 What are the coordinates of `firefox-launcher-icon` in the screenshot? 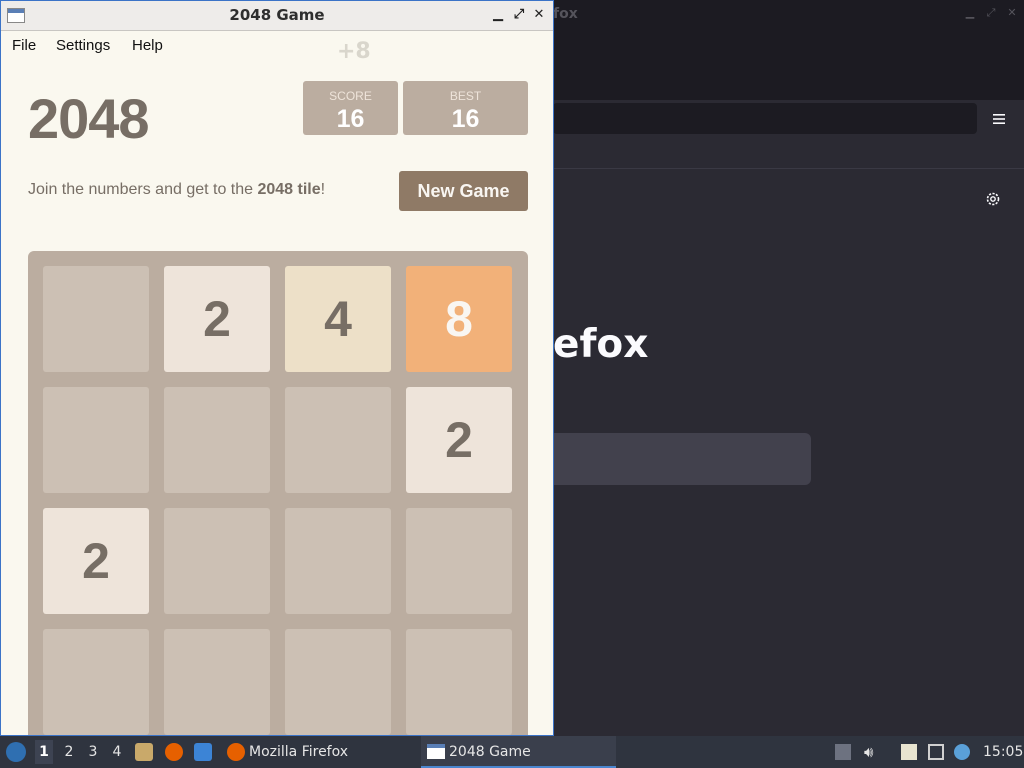 It's located at (174, 752).